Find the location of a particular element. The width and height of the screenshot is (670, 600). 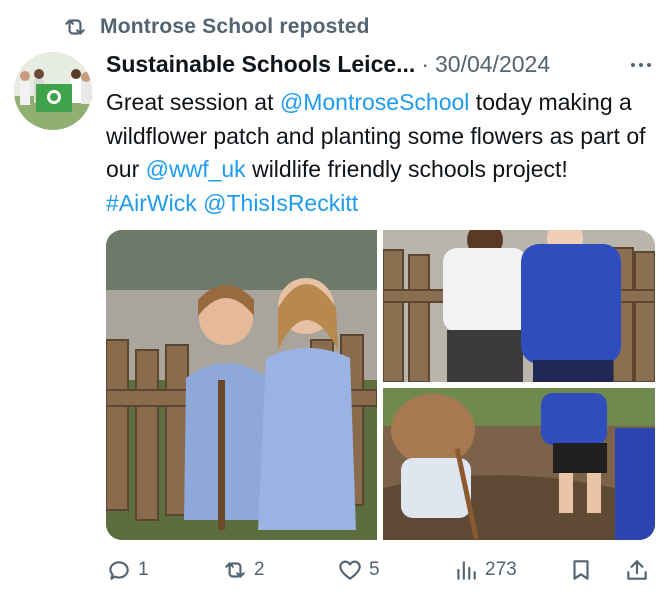

views-button: 273 is located at coordinates (485, 570).